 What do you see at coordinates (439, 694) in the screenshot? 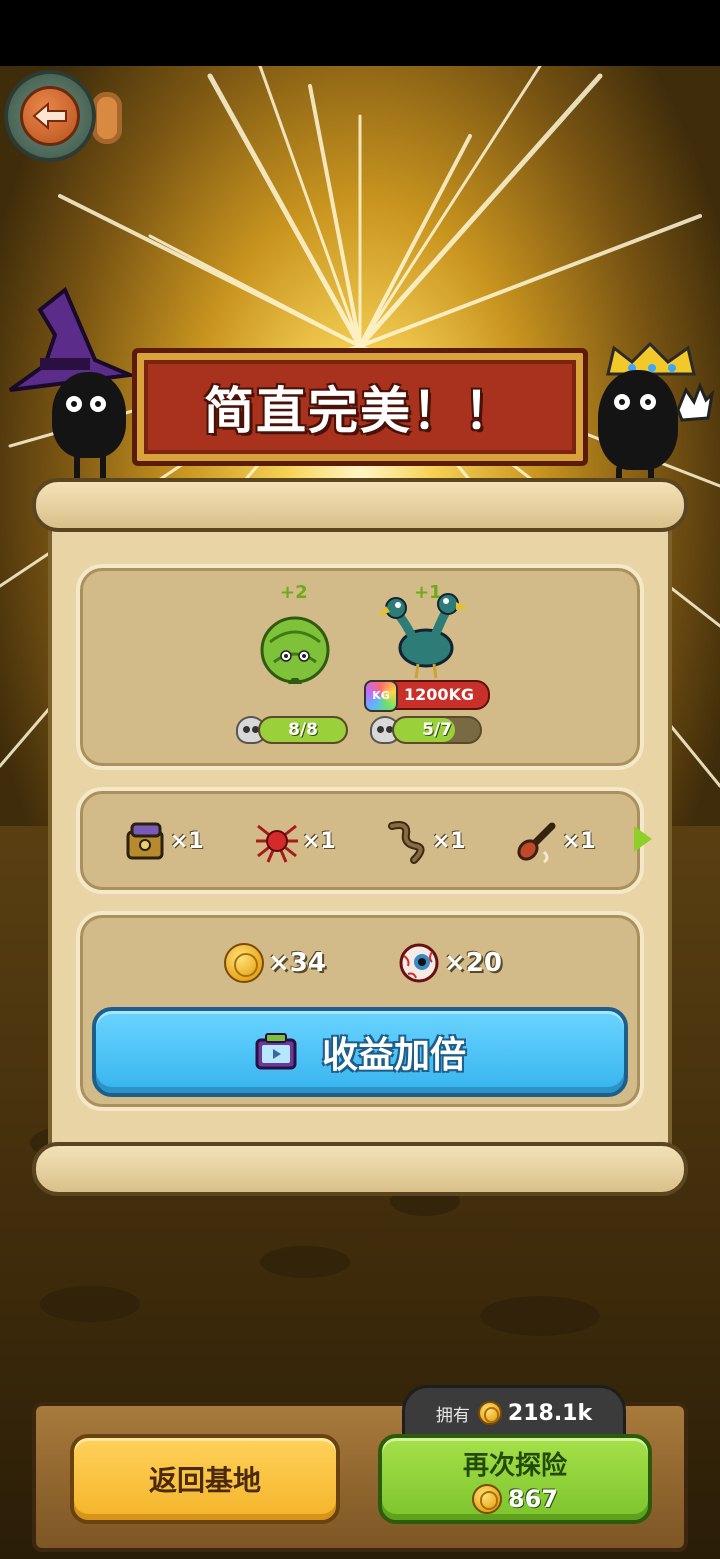
I see `weight-value: 1200KG` at bounding box center [439, 694].